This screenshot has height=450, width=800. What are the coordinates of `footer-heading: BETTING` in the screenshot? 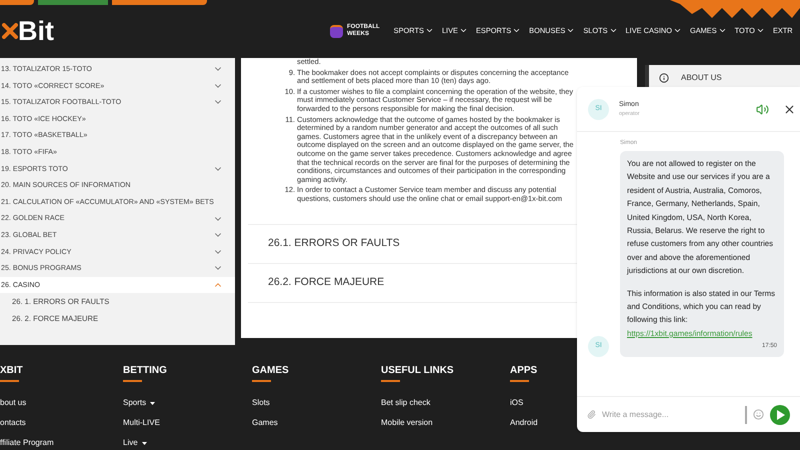 It's located at (145, 371).